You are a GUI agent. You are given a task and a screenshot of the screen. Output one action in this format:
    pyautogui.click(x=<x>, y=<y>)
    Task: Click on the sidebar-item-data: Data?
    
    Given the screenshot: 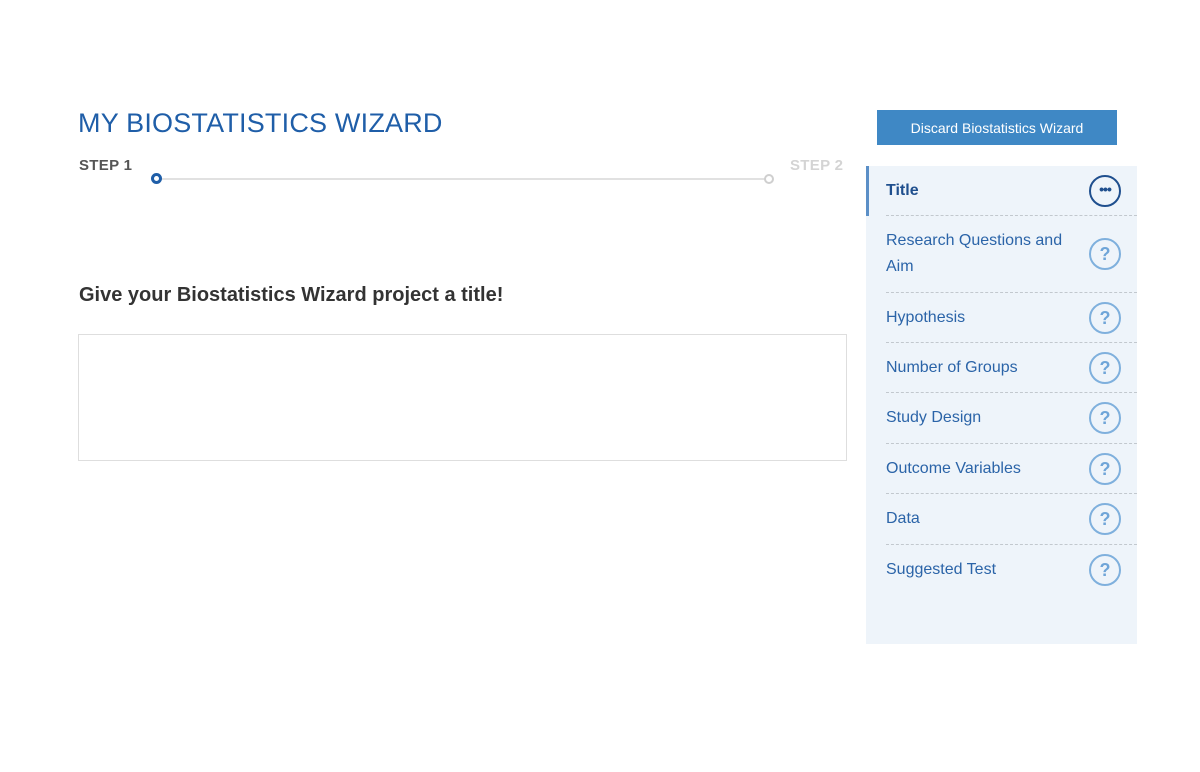 What is the action you would take?
    pyautogui.click(x=1011, y=519)
    